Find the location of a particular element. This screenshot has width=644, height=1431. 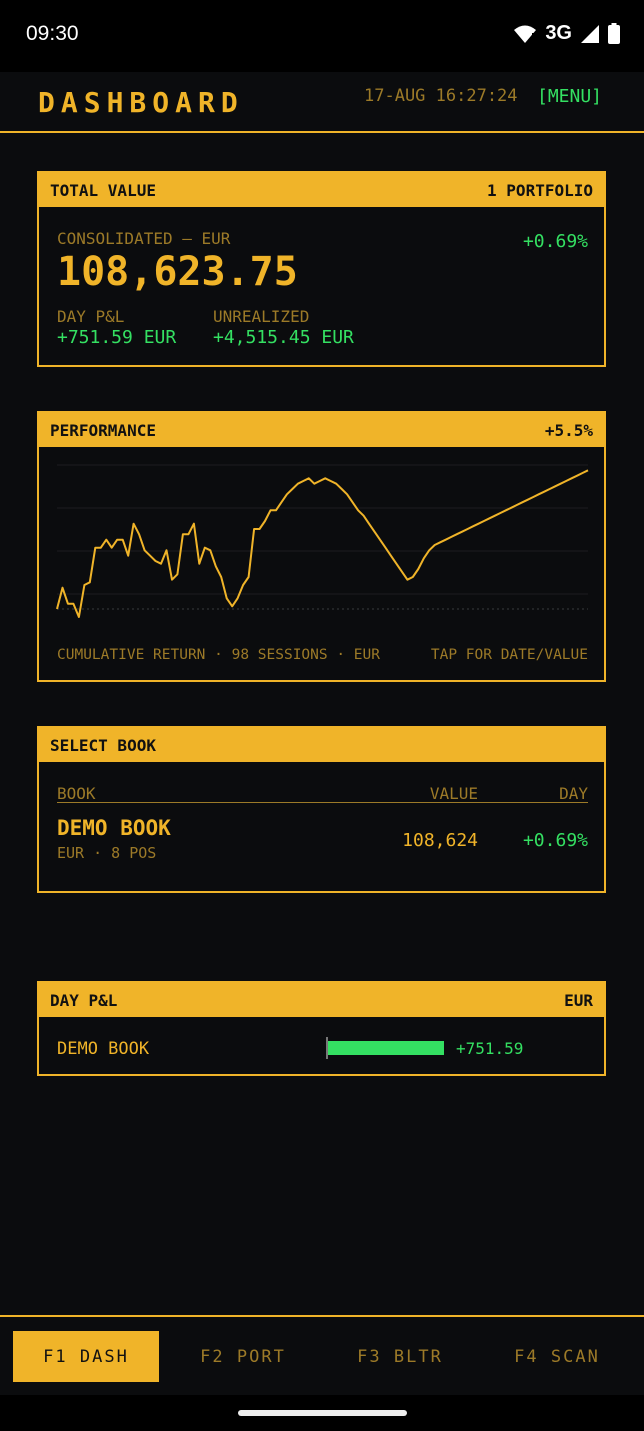

performance-chart is located at coordinates (321, 545).